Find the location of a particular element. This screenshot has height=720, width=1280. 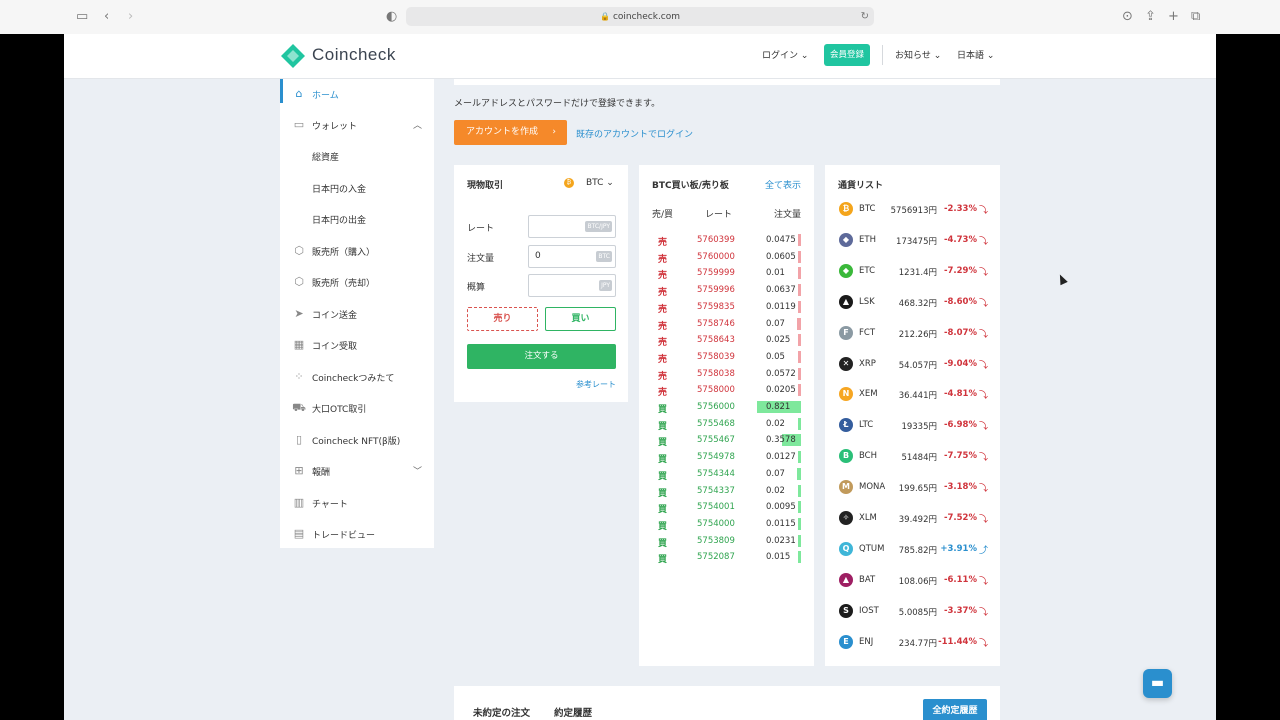

login-menu: ログイン ⌄ is located at coordinates (785, 54).